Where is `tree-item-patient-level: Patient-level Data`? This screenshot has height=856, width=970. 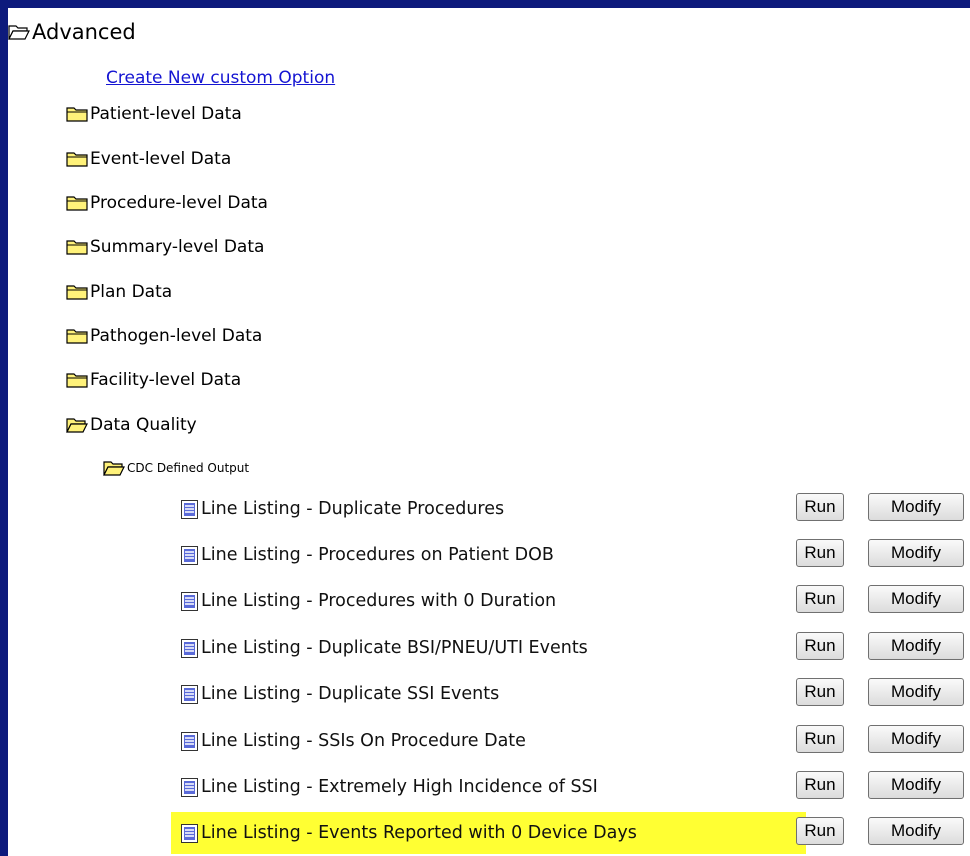 tree-item-patient-level: Patient-level Data is located at coordinates (154, 114).